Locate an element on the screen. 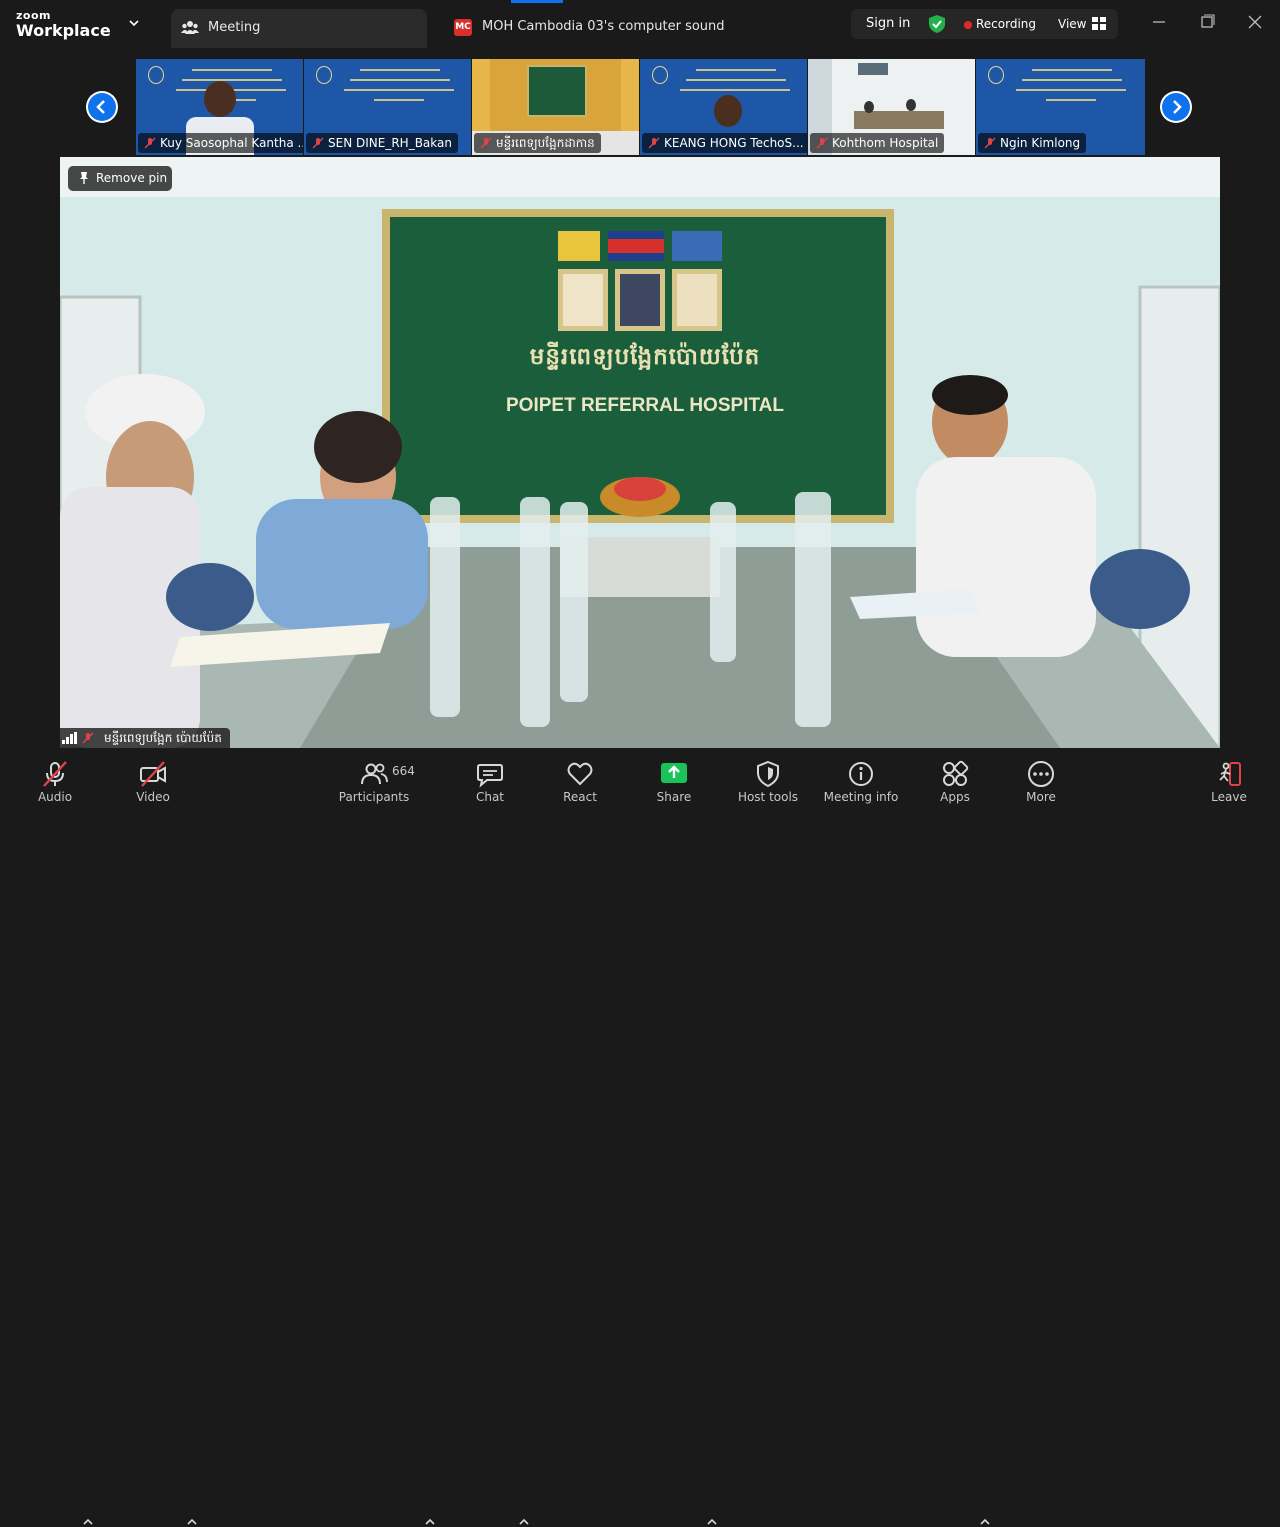 The width and height of the screenshot is (1280, 1527). audio-button: Audio is located at coordinates (55, 781).